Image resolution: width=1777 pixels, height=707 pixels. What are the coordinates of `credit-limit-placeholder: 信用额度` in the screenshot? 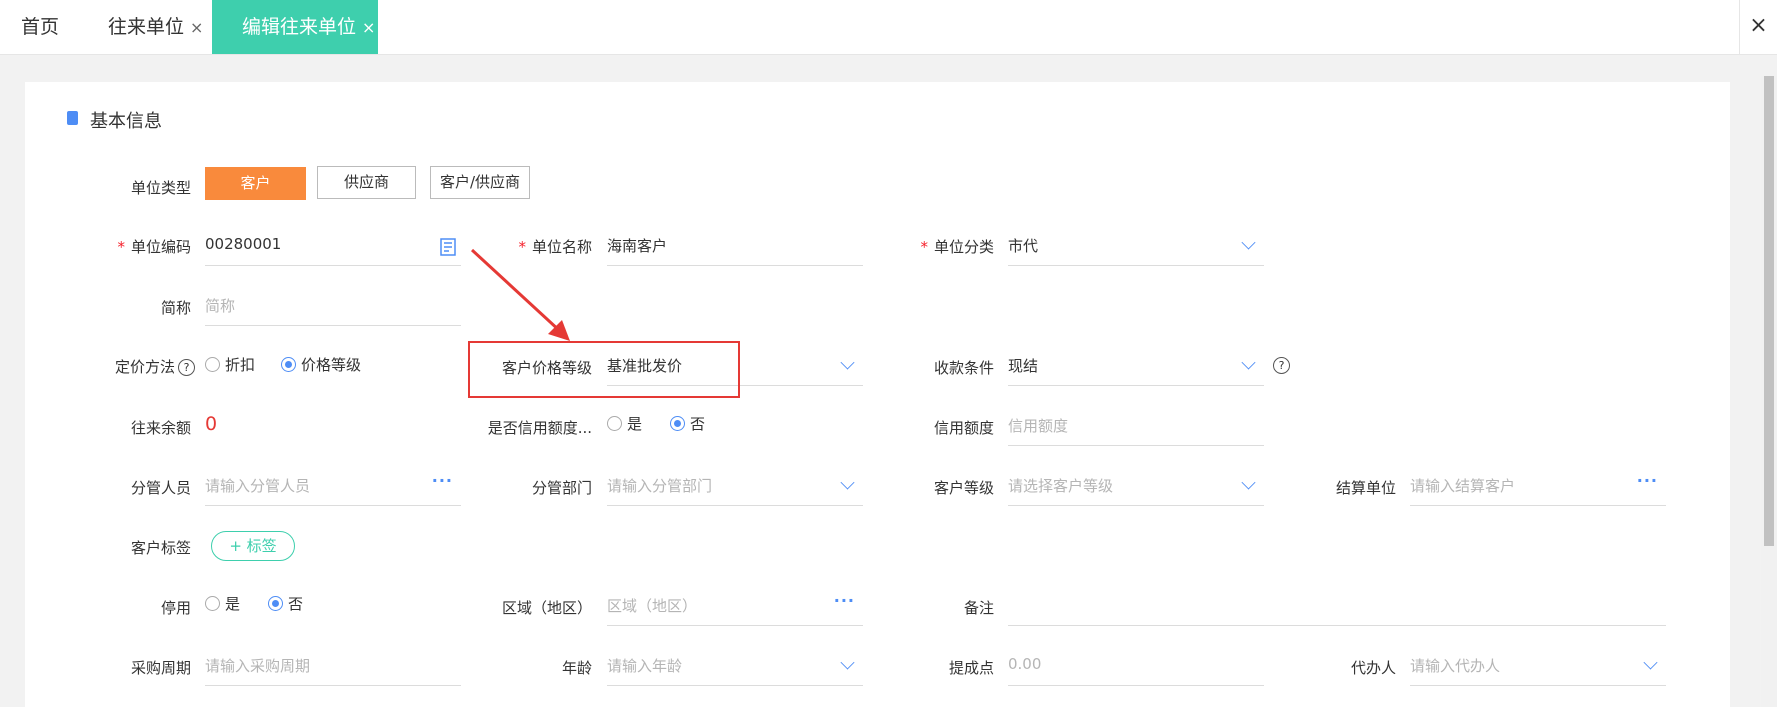 It's located at (1038, 426).